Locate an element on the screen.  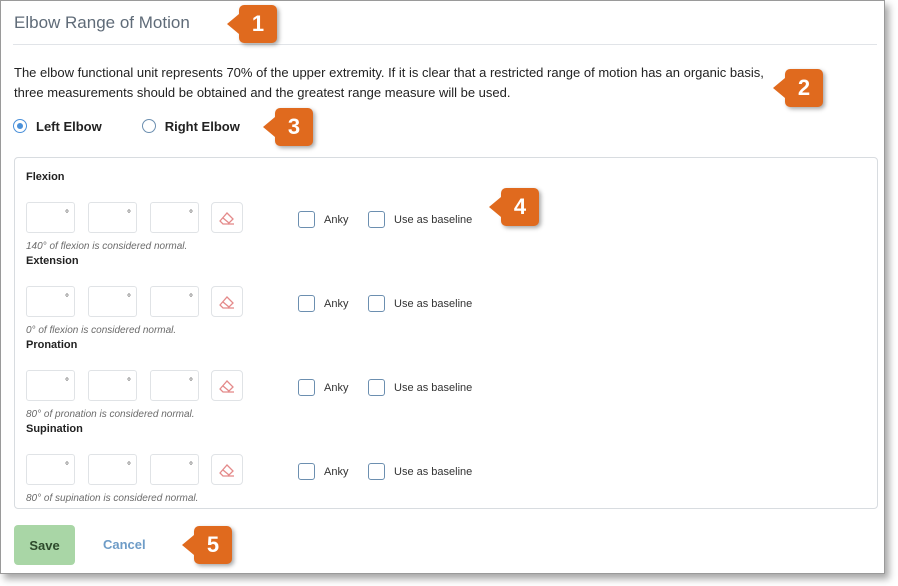
normal-hint: 80° of pronation is considered normal. is located at coordinates (110, 414).